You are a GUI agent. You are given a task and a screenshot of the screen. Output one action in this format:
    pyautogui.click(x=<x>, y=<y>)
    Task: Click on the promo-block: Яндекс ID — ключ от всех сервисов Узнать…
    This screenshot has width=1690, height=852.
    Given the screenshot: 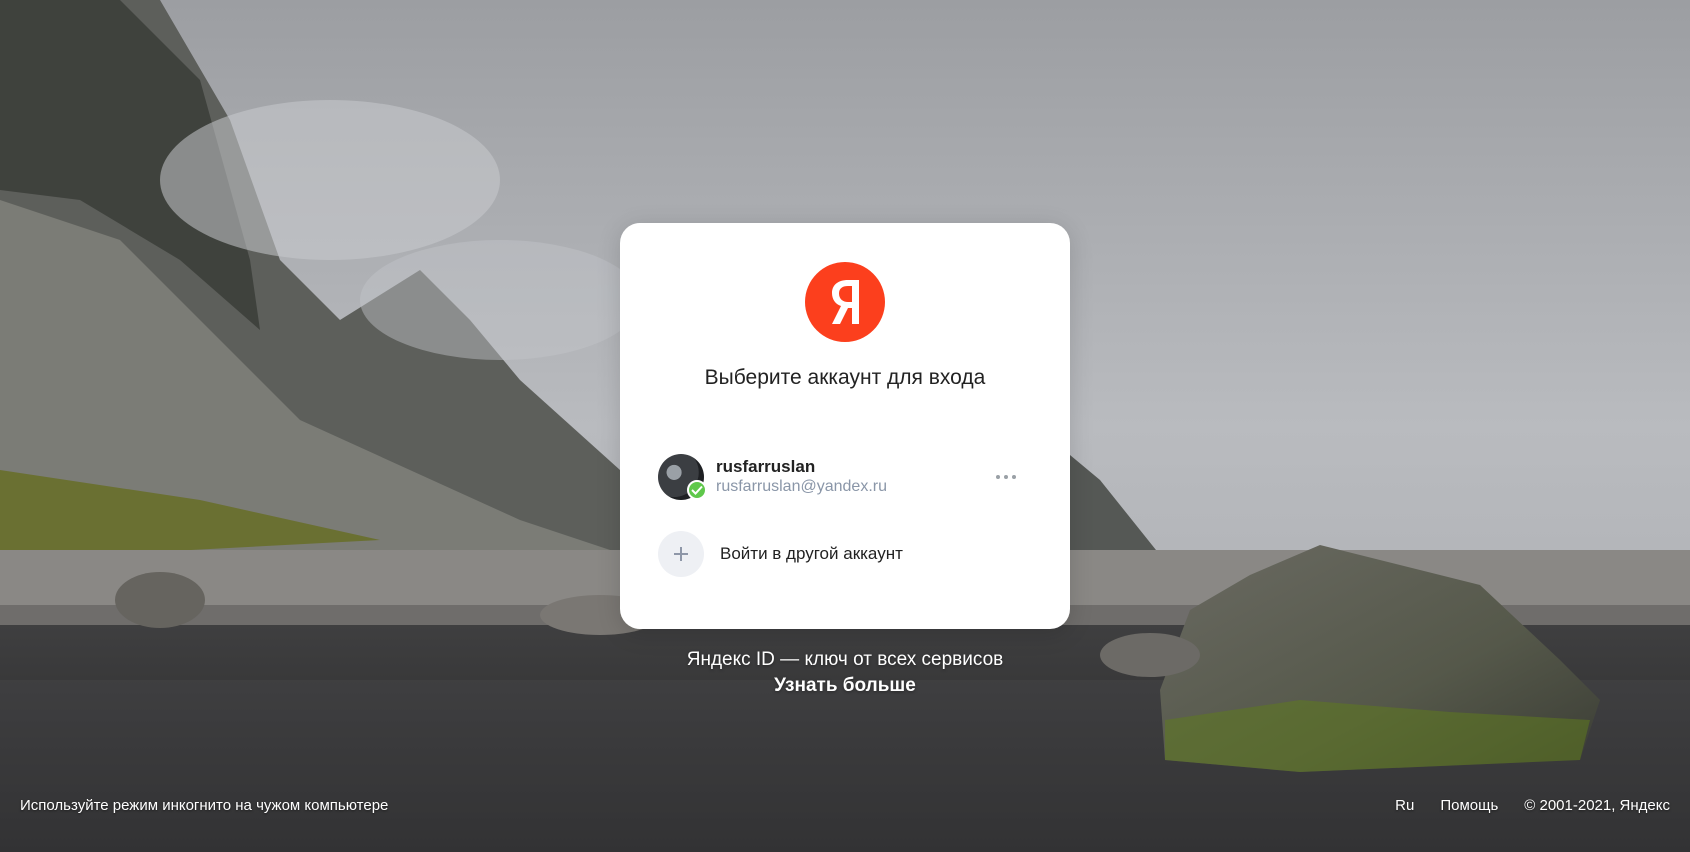 What is the action you would take?
    pyautogui.click(x=845, y=674)
    